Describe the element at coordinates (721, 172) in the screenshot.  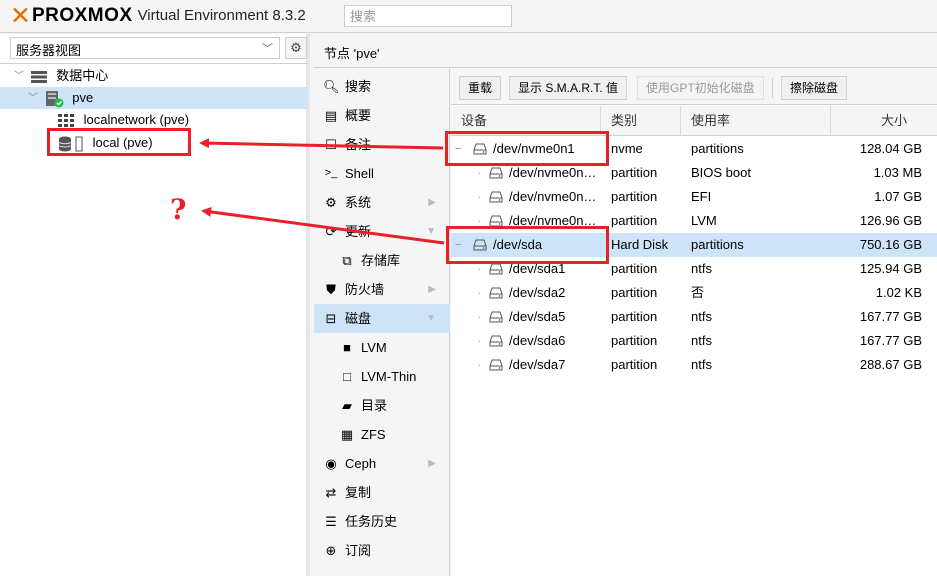
I see `cell-usage: BIOS boot` at that location.